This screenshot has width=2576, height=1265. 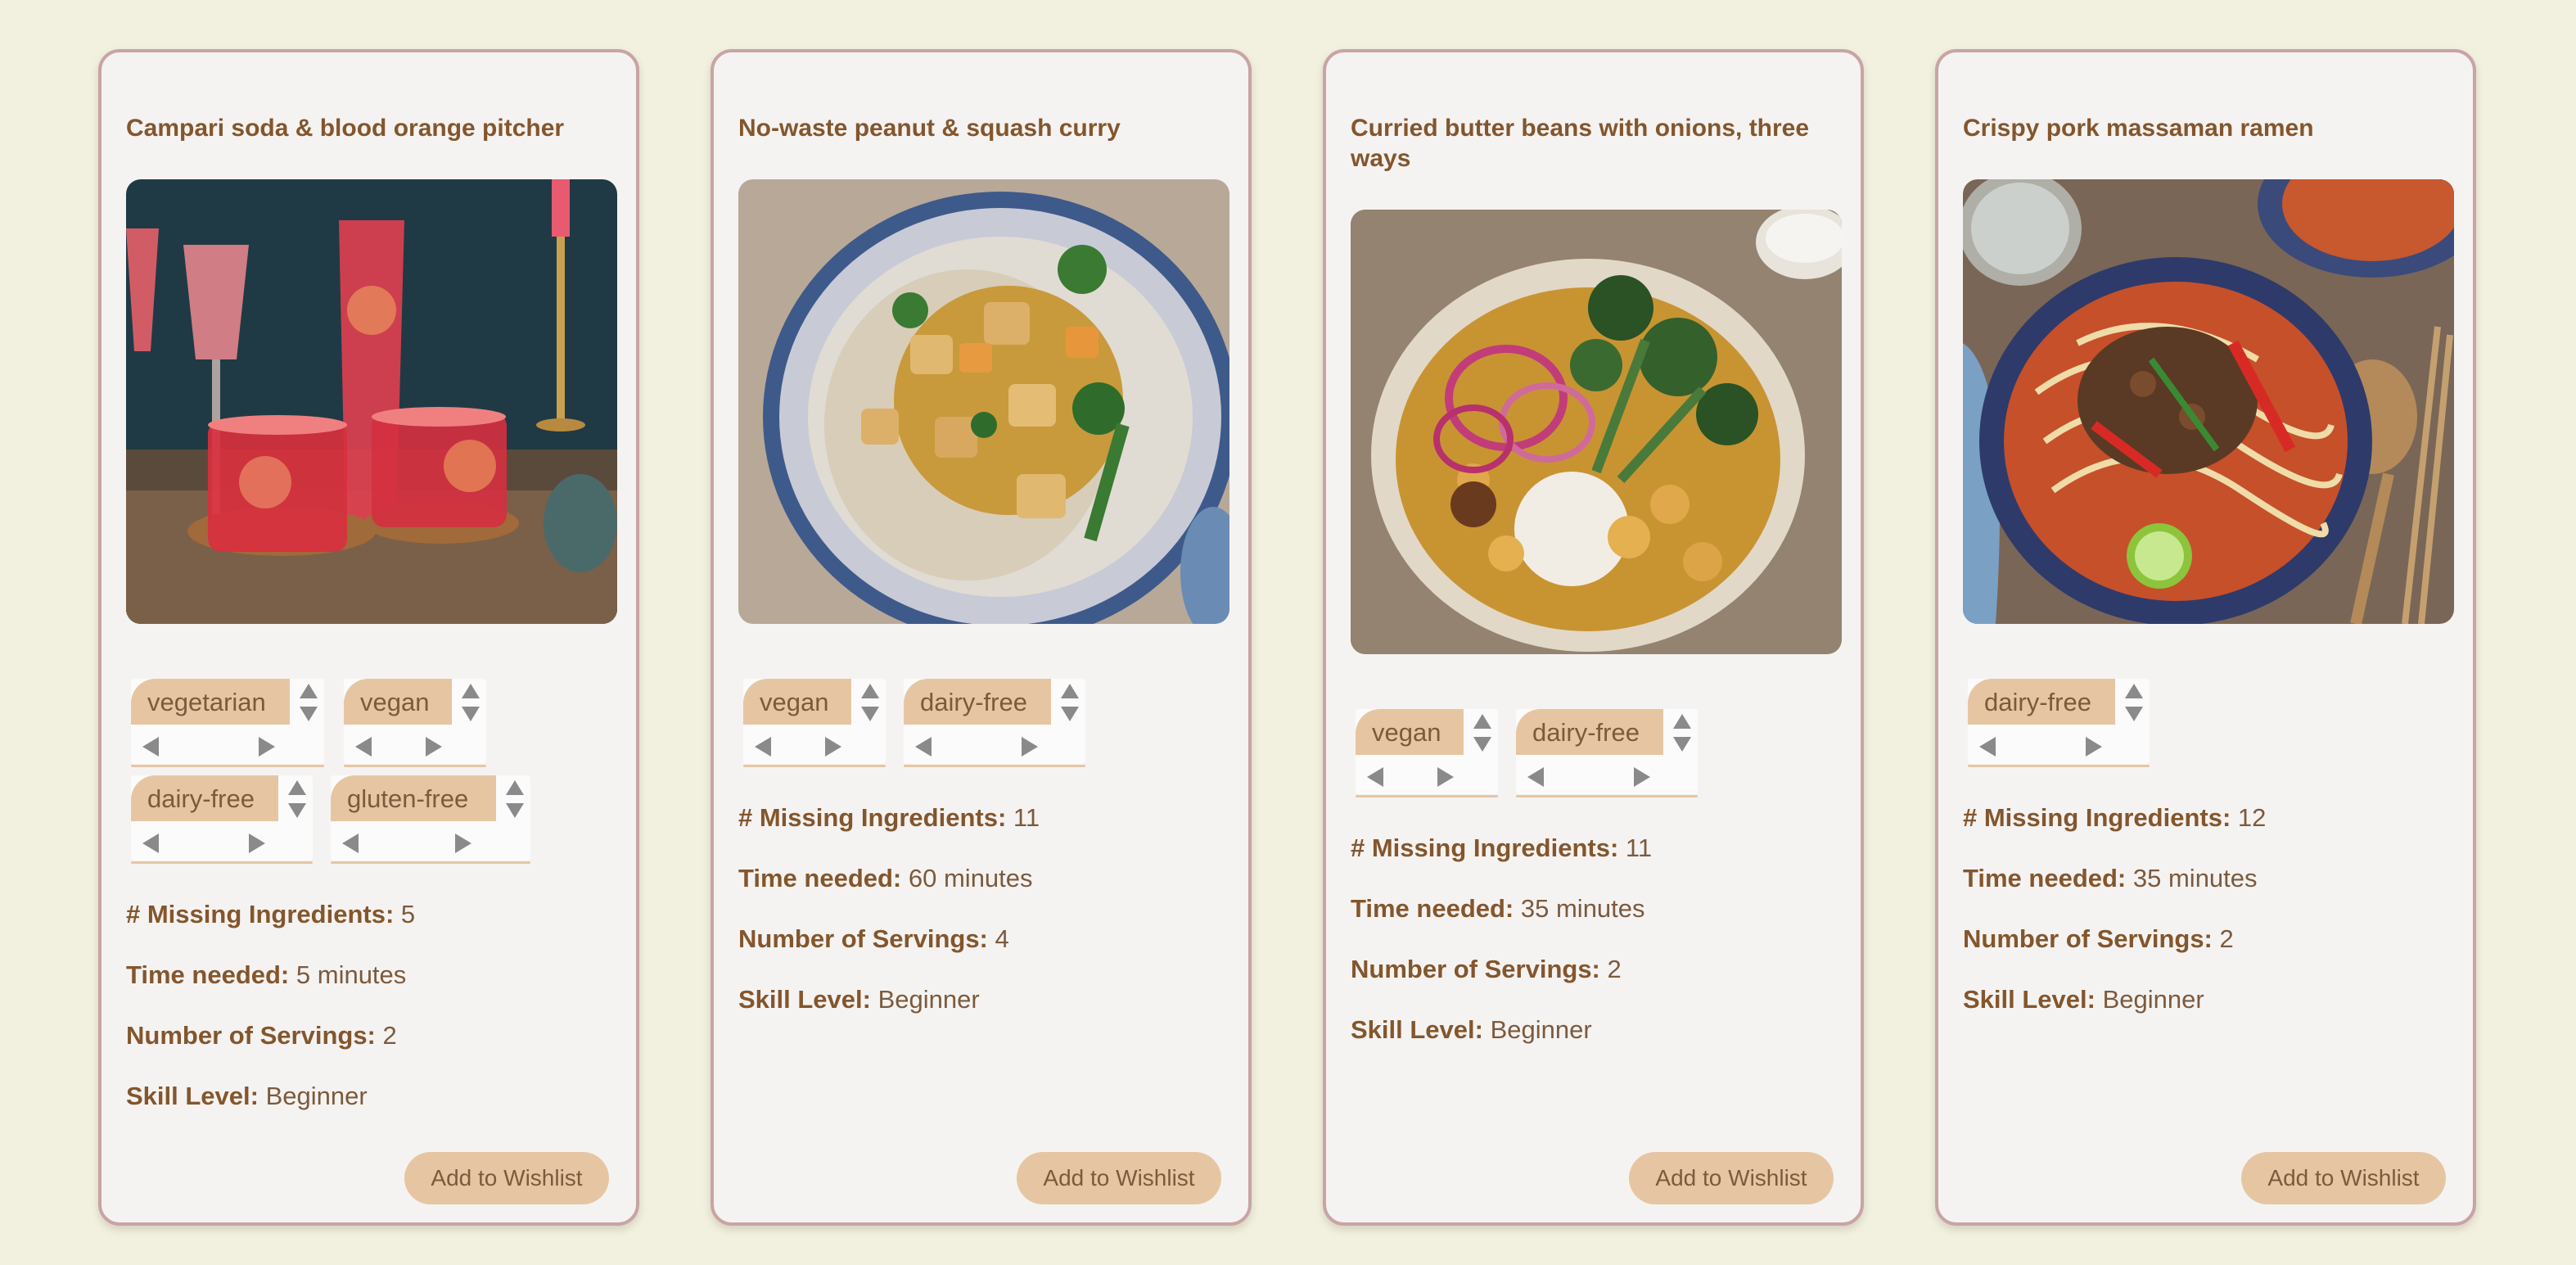 What do you see at coordinates (316, 1096) in the screenshot?
I see `skill-level-value: Beginner` at bounding box center [316, 1096].